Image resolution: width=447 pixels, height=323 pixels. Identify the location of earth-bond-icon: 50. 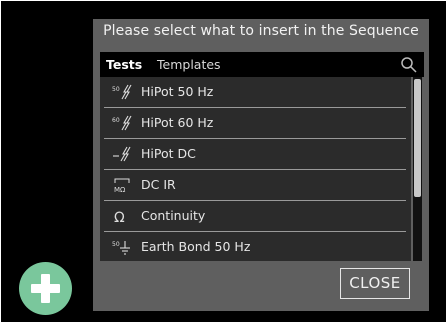
(121, 248).